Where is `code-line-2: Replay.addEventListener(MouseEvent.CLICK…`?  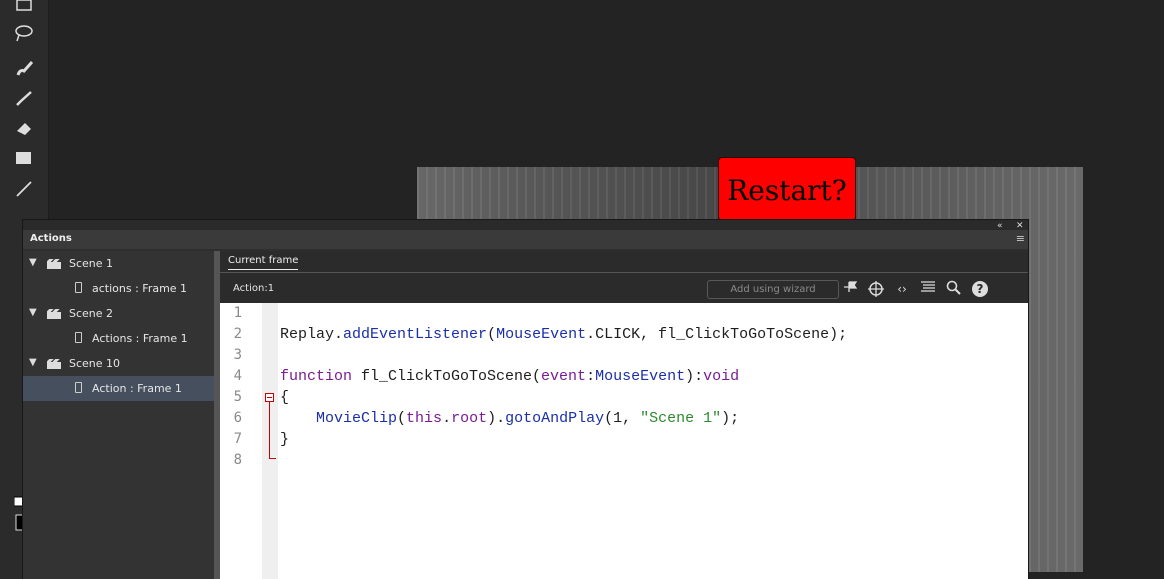 code-line-2: Replay.addEventListener(MouseEvent.CLICK… is located at coordinates (563, 334).